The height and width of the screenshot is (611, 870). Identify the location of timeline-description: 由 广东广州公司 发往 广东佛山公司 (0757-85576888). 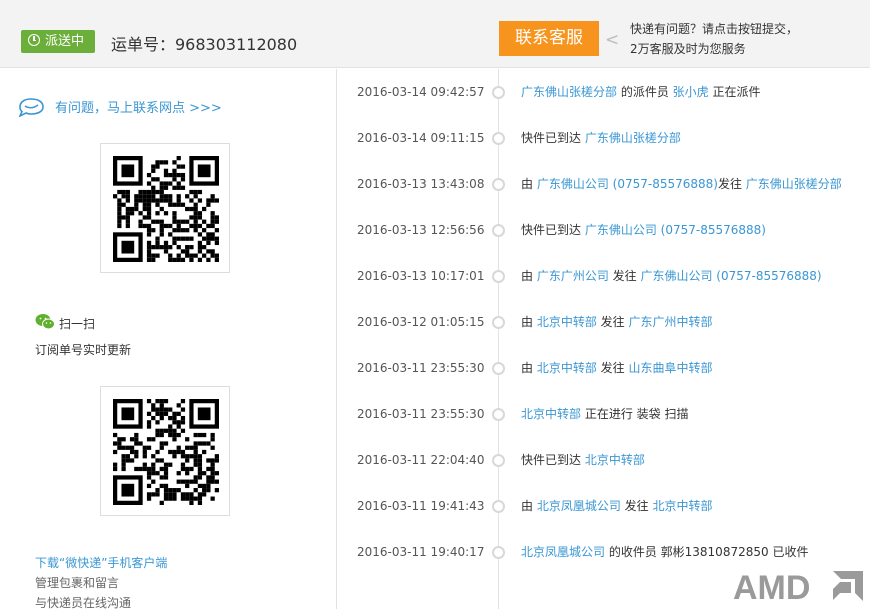
(671, 276).